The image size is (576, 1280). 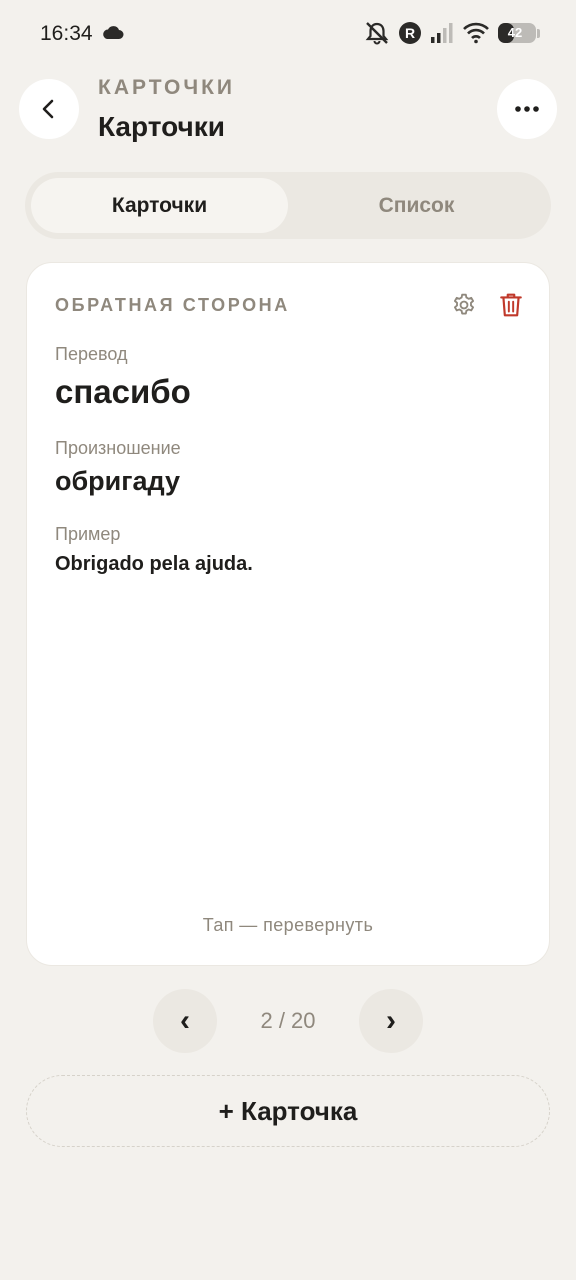 I want to click on tab-cards: Карточки, so click(x=159, y=205).